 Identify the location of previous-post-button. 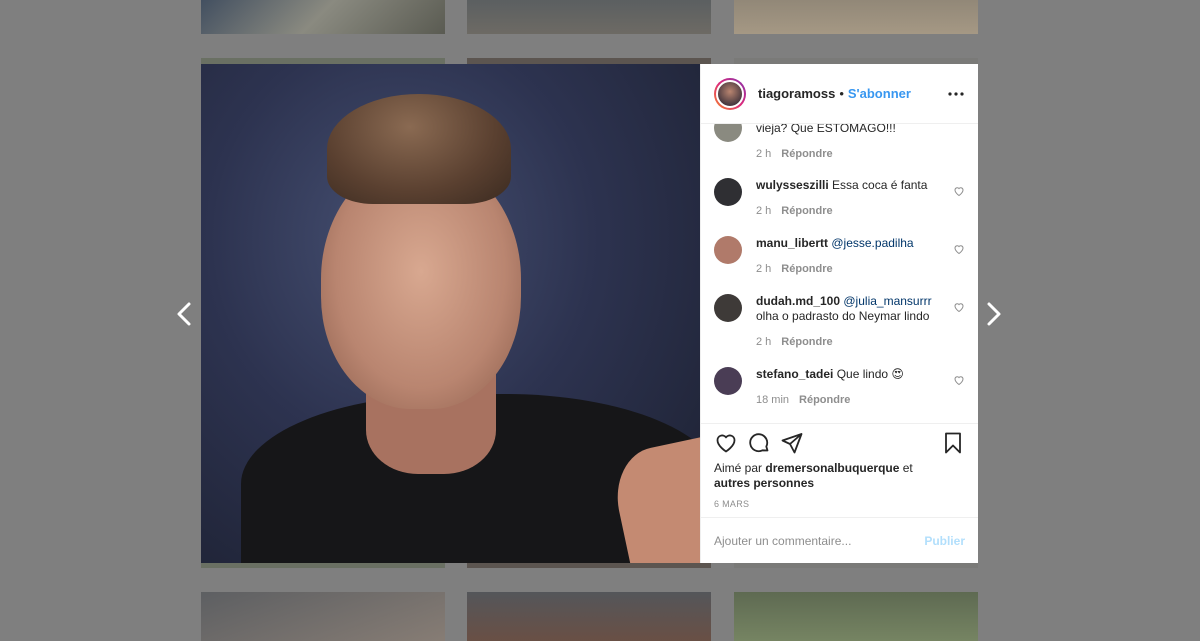
(184, 314).